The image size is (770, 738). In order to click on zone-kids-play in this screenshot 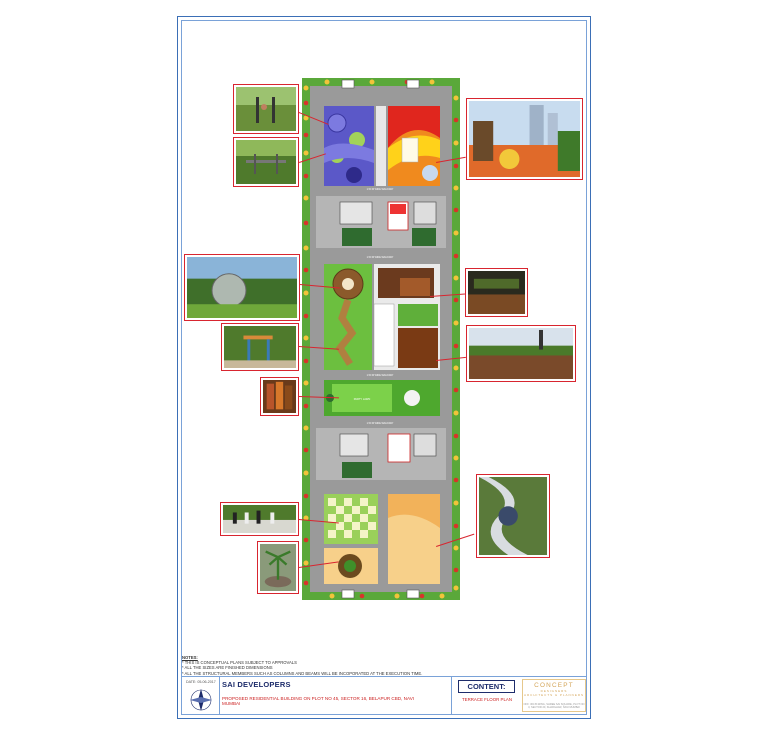, I will do `click(414, 146)`.